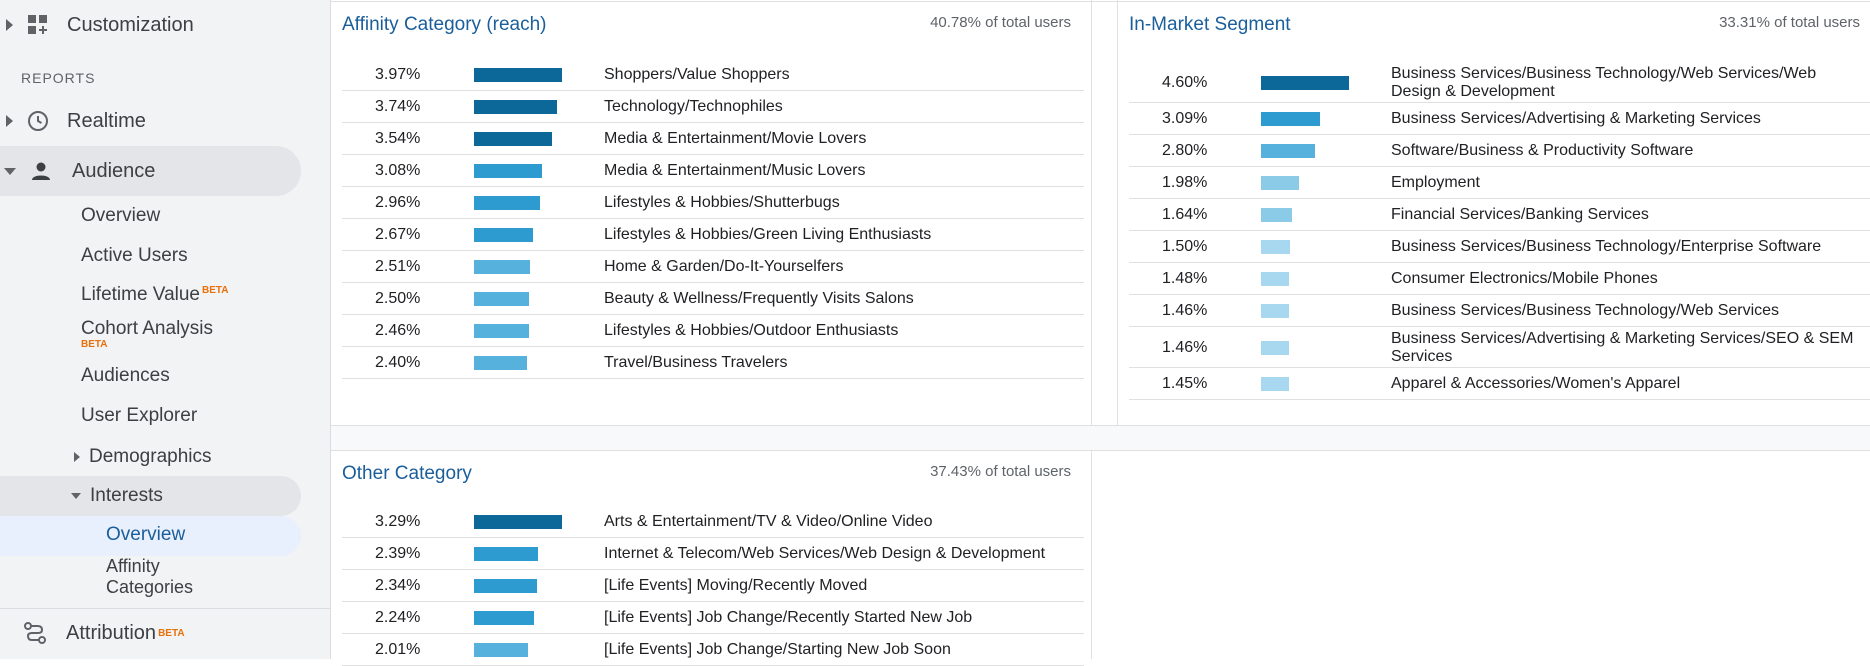 This screenshot has height=666, width=1870. What do you see at coordinates (106, 120) in the screenshot?
I see `sidebar-item-label: Realtime` at bounding box center [106, 120].